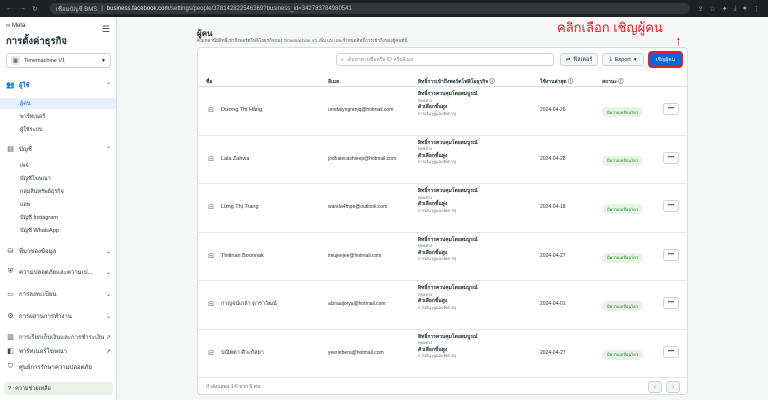 The height and width of the screenshot is (400, 768). Describe the element at coordinates (58, 351) in the screenshot. I see `sidebar-link-ad-partners: ◧ พาร์ทเนอร์โฆษณา ↗` at that location.